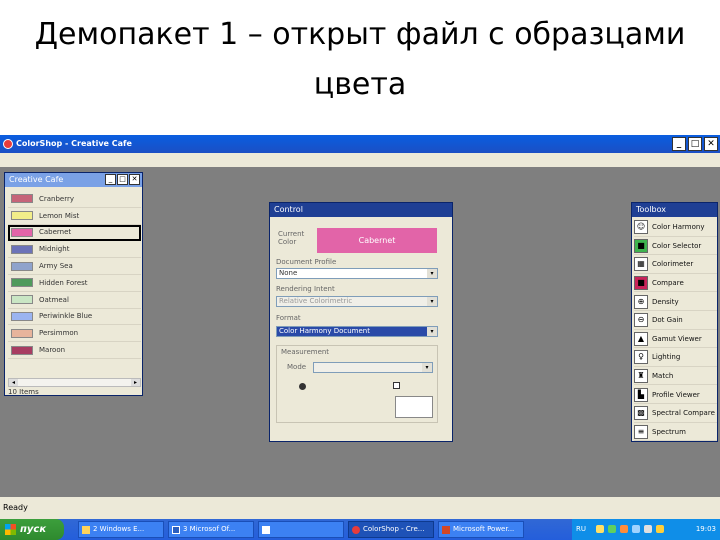 The image size is (720, 540). I want to click on item-count: 10 Items, so click(23, 392).